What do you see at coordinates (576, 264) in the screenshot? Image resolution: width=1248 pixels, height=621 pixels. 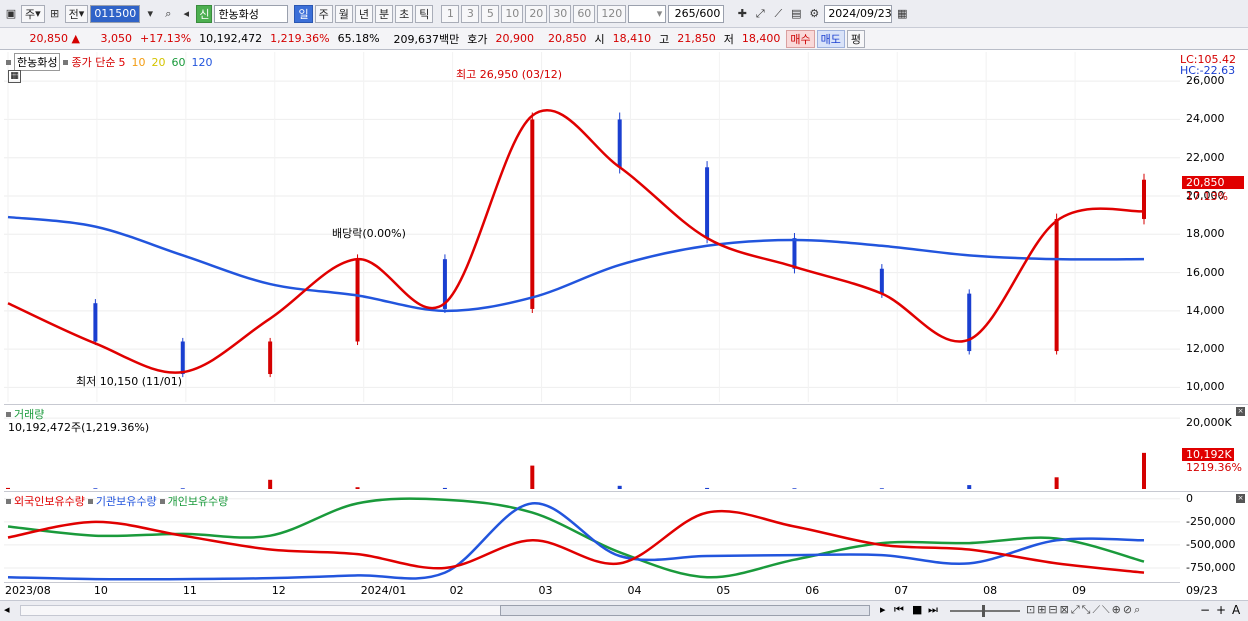 I see `ma120-line` at bounding box center [576, 264].